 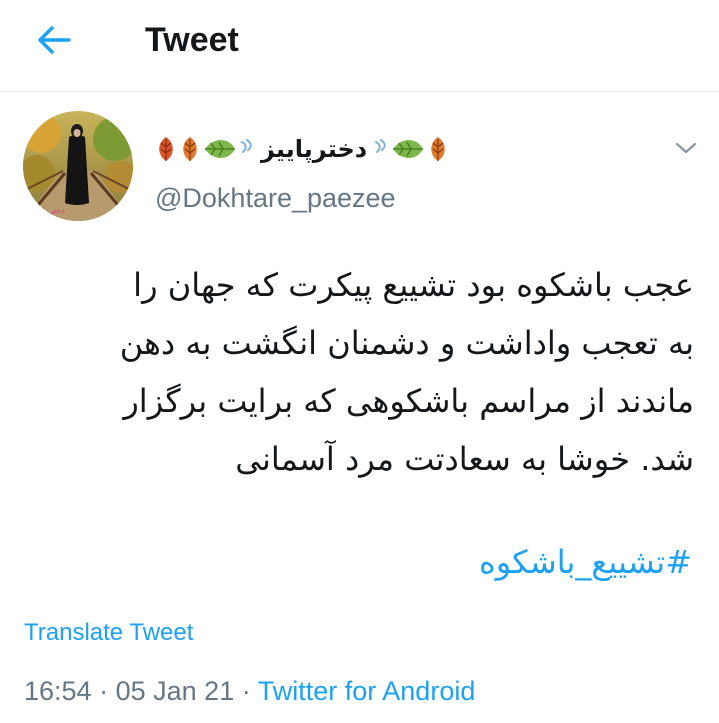 I want to click on name-decoration-left, so click(x=205, y=149).